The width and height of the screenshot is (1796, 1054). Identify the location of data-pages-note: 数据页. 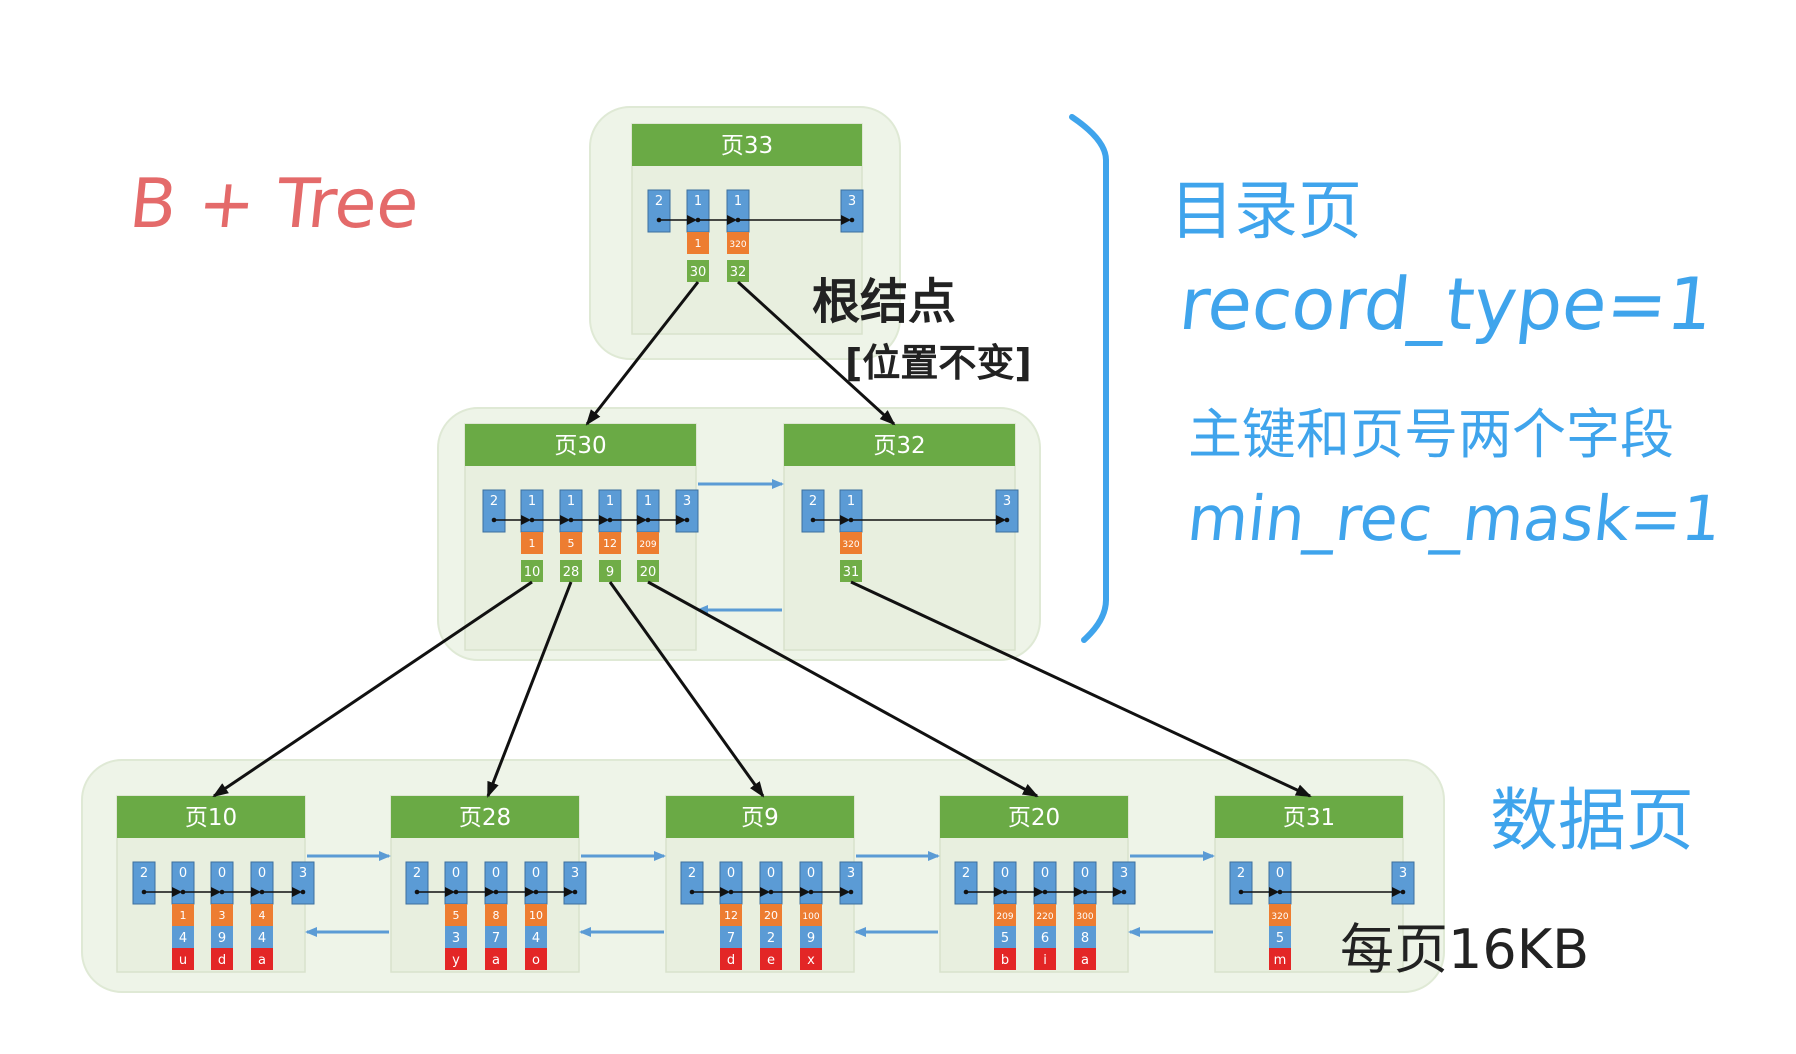
(1592, 821).